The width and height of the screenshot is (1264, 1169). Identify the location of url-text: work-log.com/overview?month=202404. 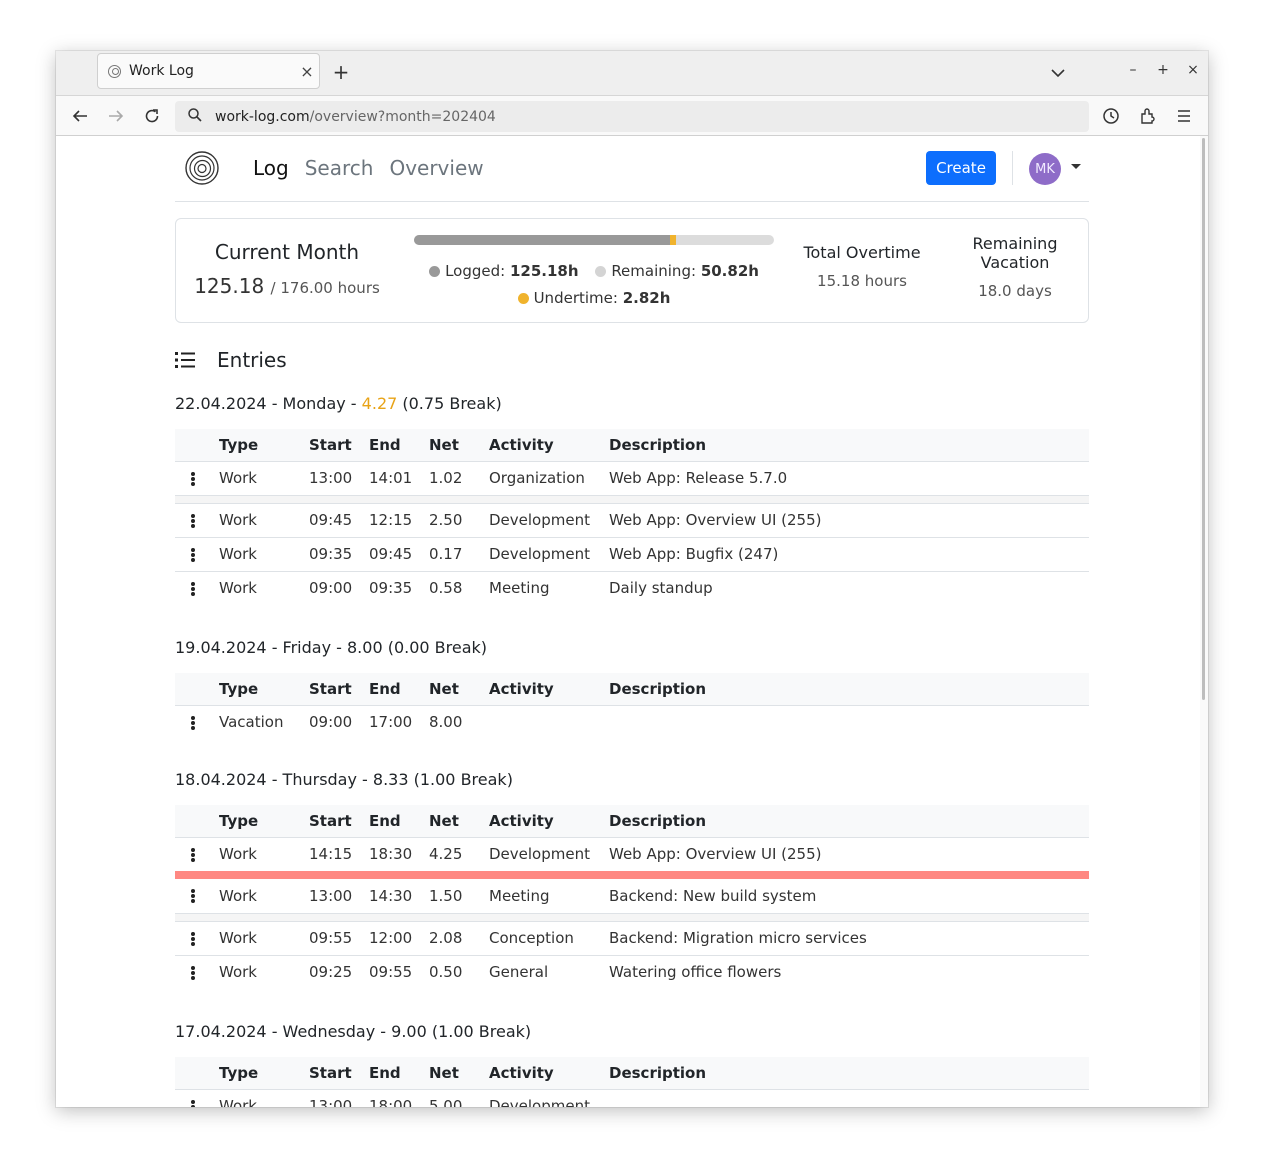
(355, 117).